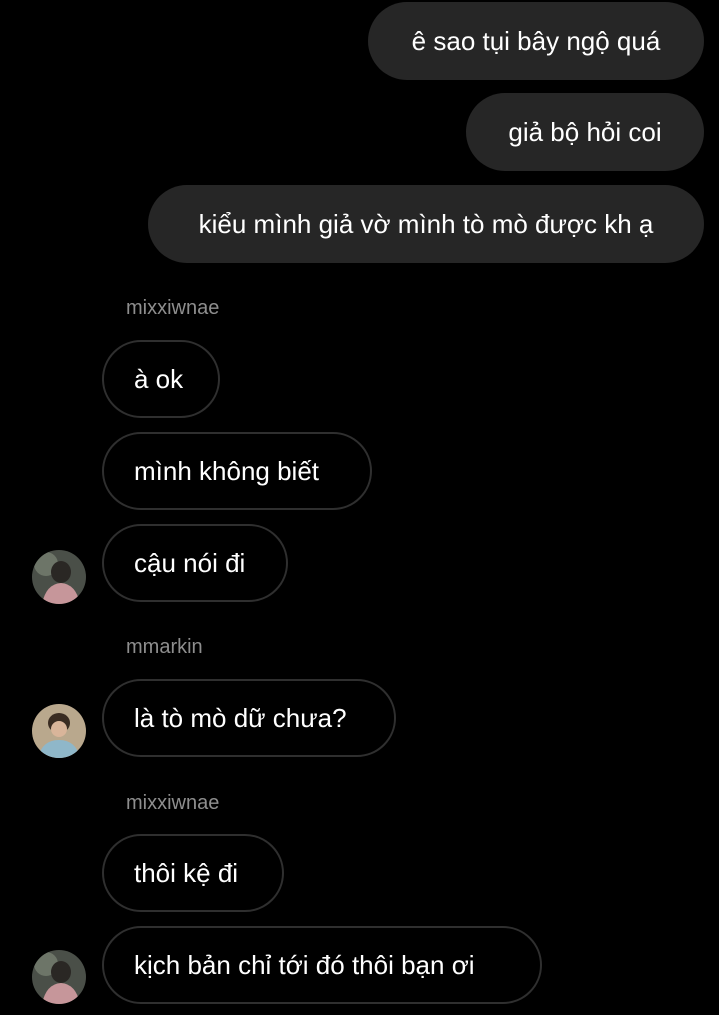  I want to click on message-text: giả bộ hỏi coi, so click(585, 131).